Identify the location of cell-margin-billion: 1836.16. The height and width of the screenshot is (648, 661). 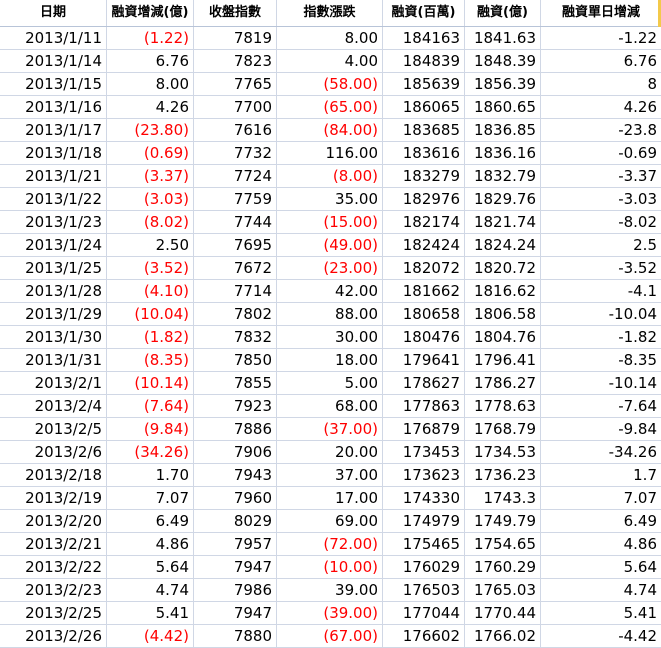
(503, 153).